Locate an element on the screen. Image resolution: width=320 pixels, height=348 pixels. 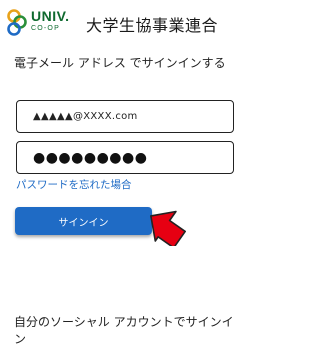
forgot-password-link: パスワードを忘れた場合 is located at coordinates (74, 184).